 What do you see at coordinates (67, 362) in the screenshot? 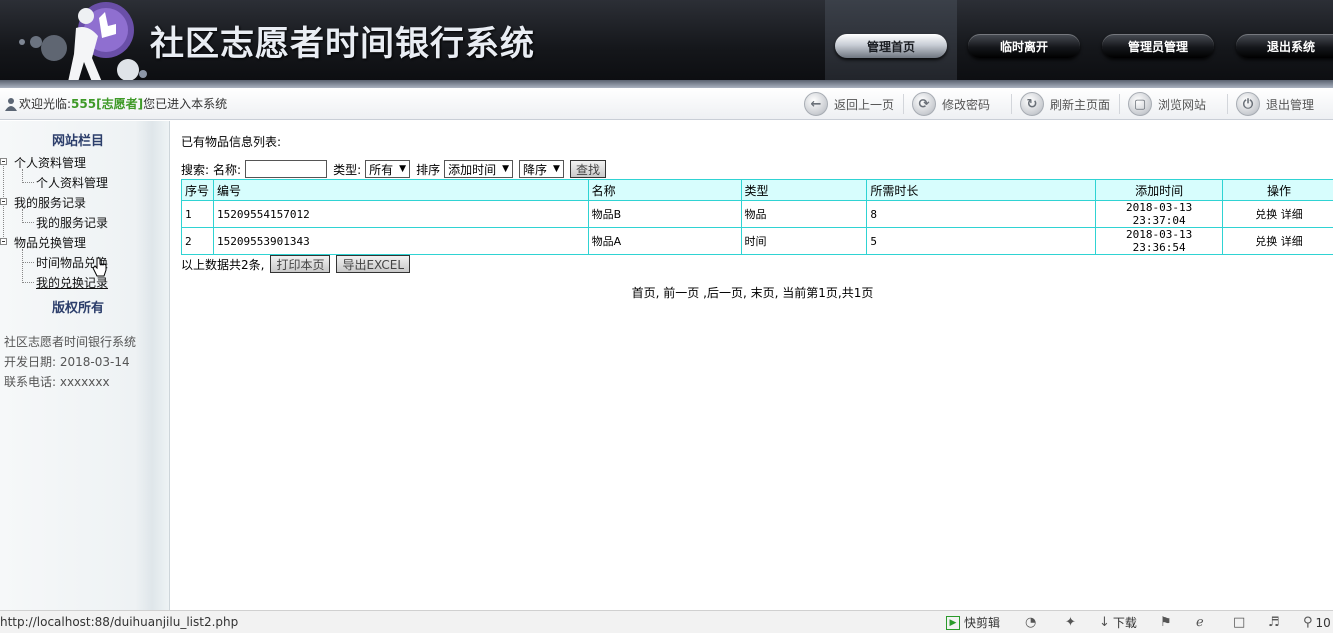
I see `sidebar-dev-date: 开发日期: 2018-03-14` at bounding box center [67, 362].